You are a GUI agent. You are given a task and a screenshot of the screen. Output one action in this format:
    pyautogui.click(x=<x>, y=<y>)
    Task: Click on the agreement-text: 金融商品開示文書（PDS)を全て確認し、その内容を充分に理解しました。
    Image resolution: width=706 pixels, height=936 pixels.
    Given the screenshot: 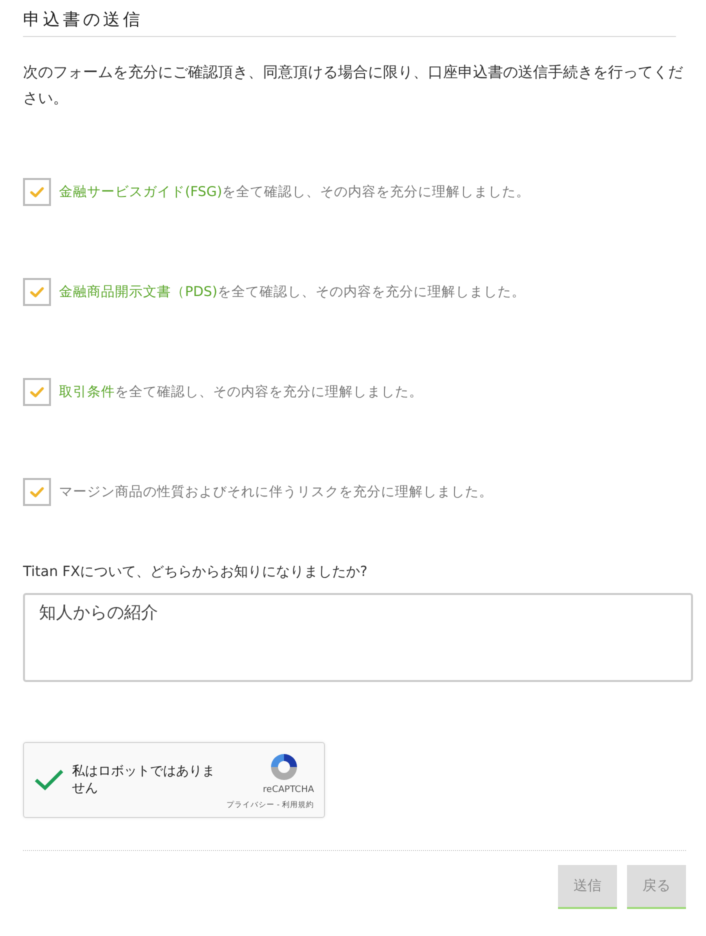 What is the action you would take?
    pyautogui.click(x=292, y=292)
    